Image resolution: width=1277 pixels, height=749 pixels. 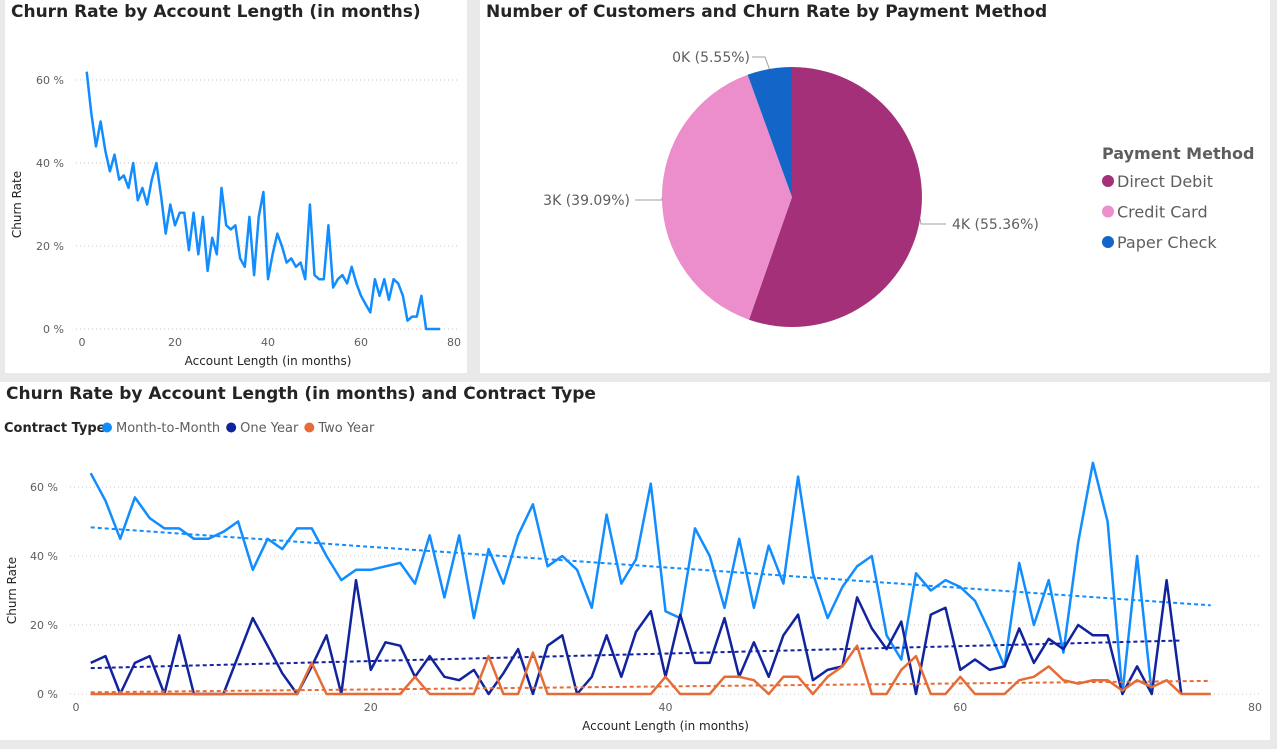 What do you see at coordinates (761, 63) in the screenshot?
I see `leader-line-paper-check` at bounding box center [761, 63].